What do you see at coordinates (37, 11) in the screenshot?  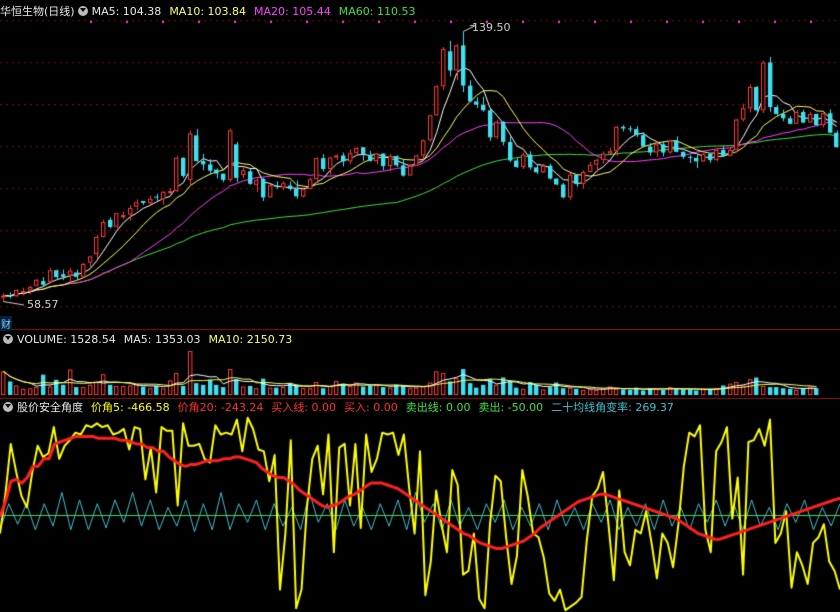 I see `stock-title: 华恒生物(日线)` at bounding box center [37, 11].